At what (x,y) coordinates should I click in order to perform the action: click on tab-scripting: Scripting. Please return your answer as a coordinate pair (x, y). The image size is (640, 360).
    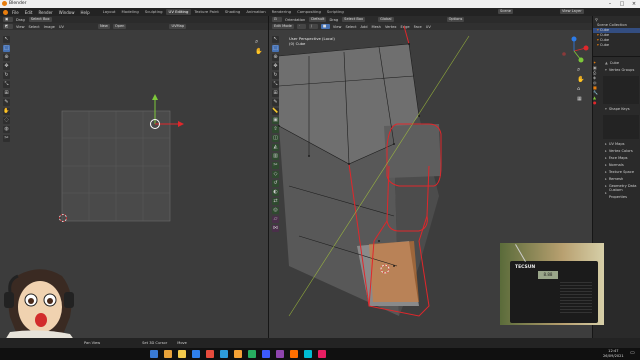
    Looking at the image, I should click on (335, 12).